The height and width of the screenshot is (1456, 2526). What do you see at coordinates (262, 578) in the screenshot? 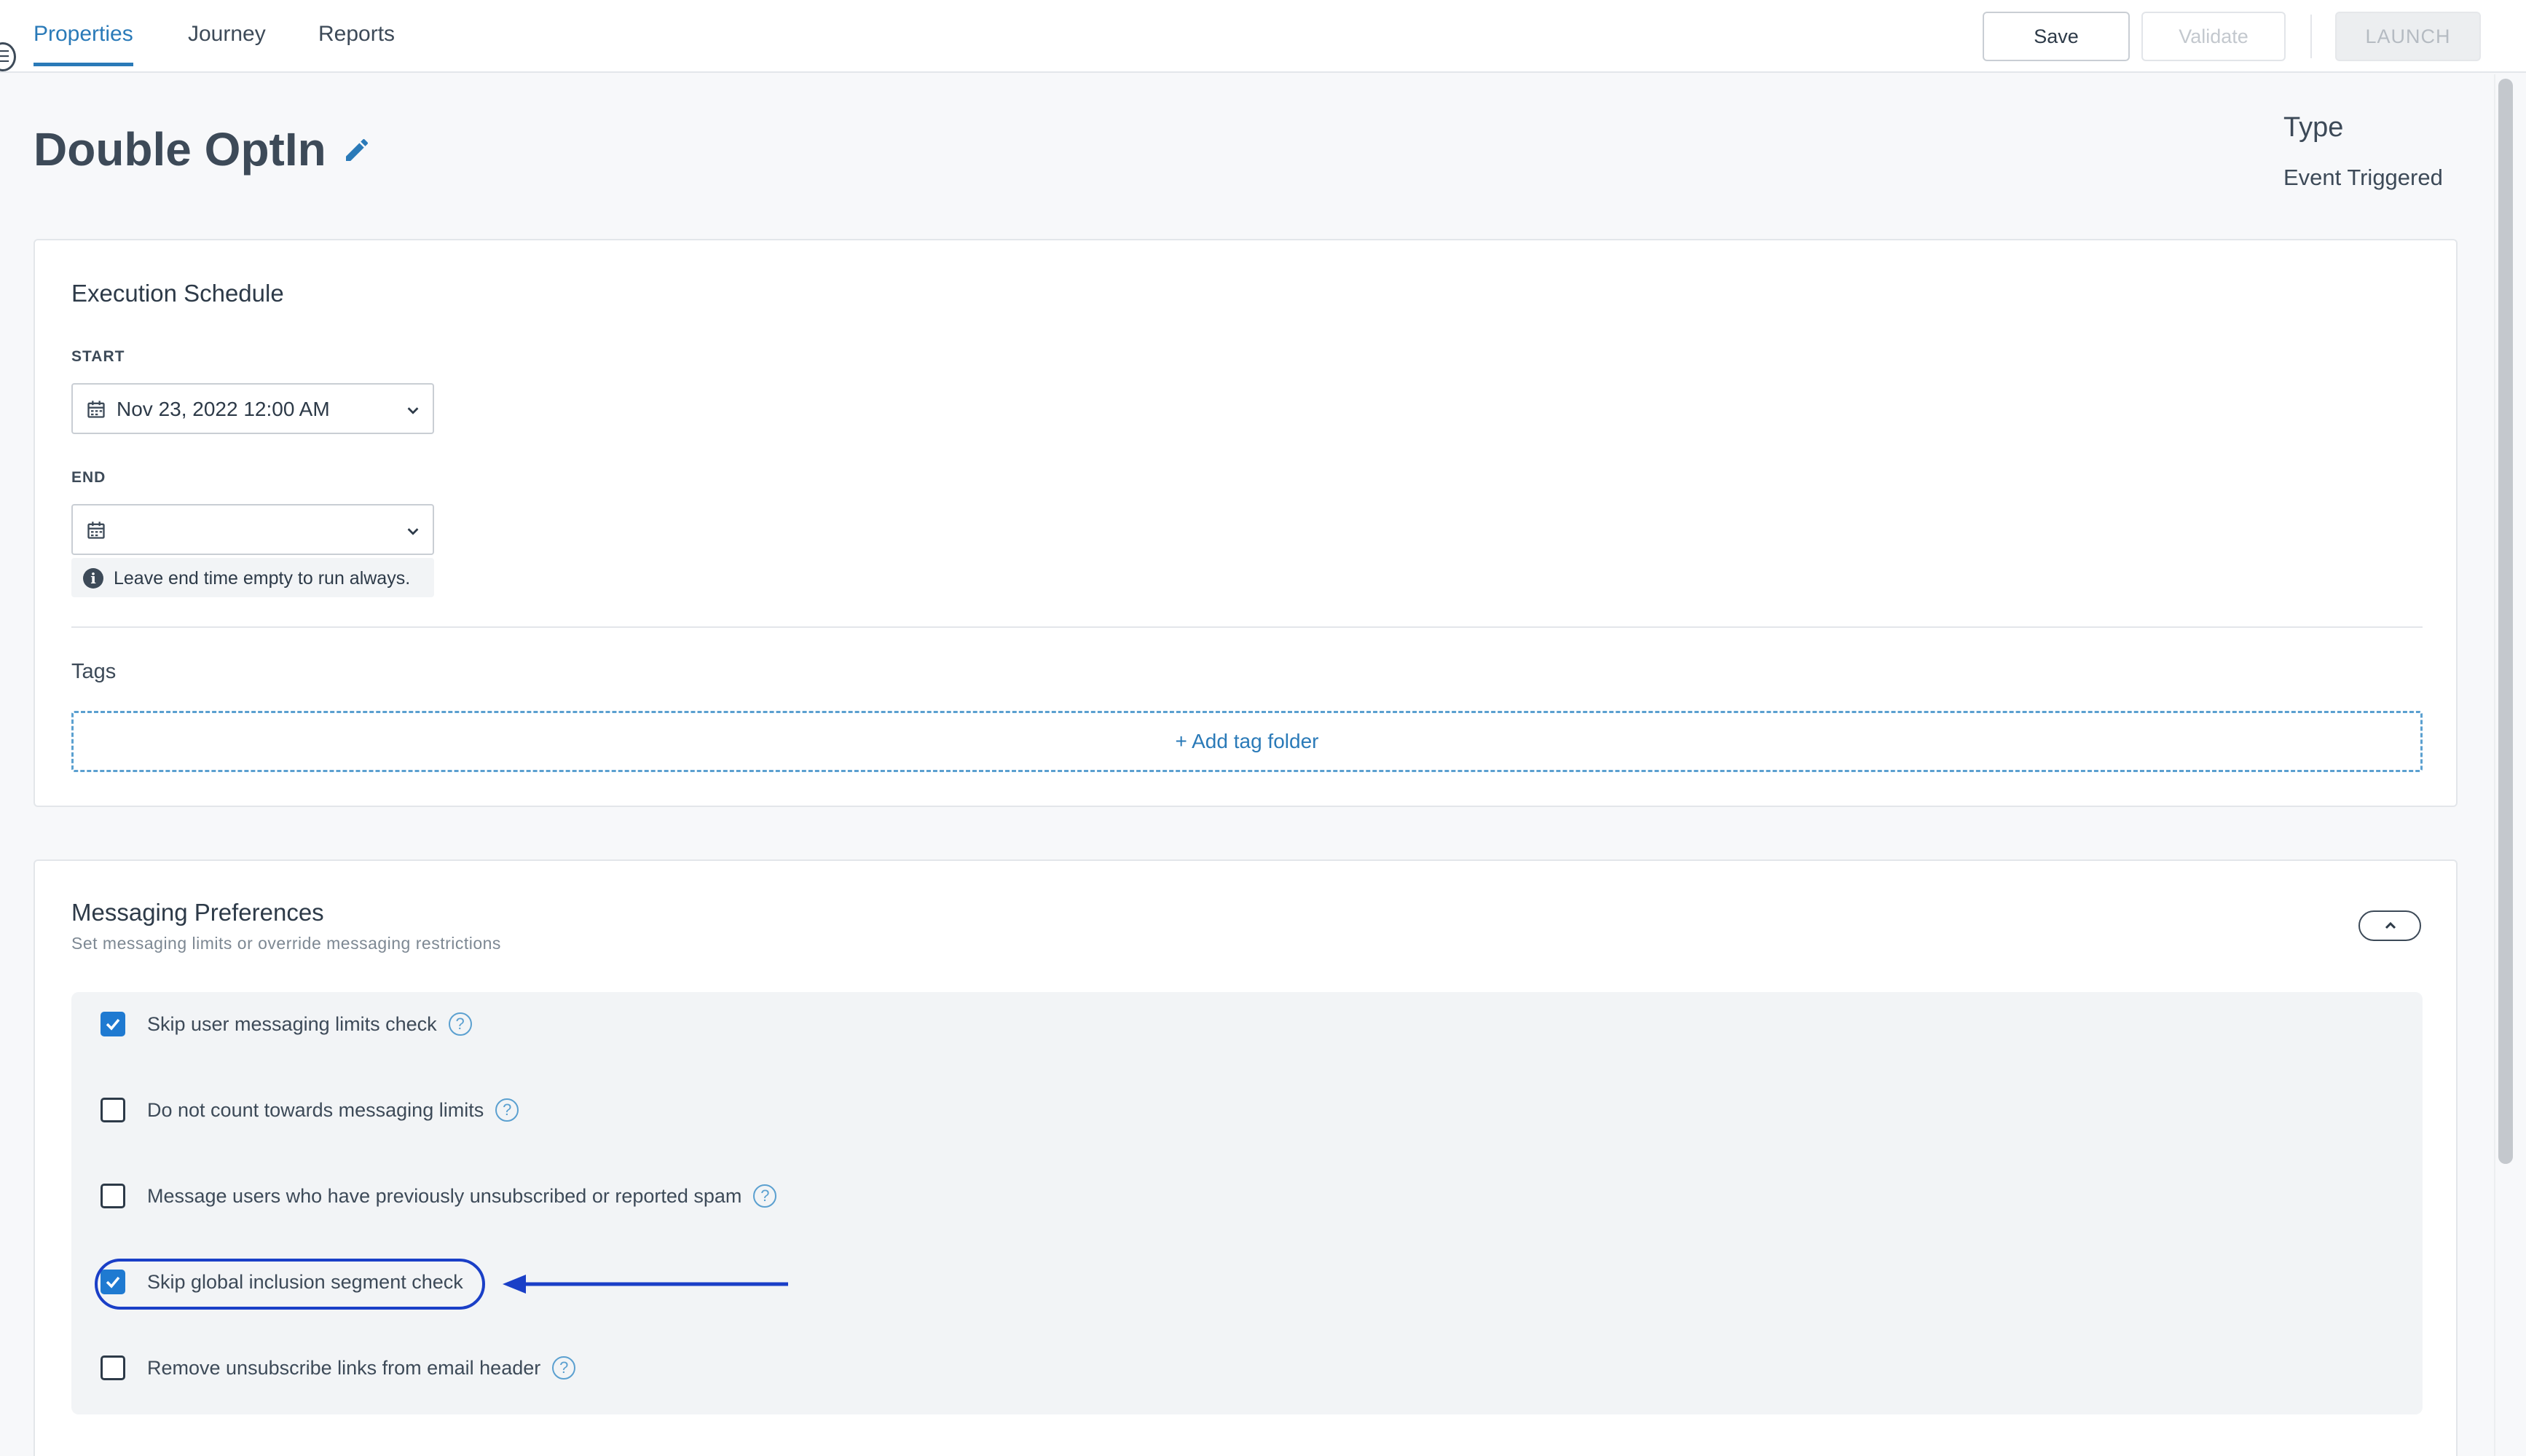
I see `end-time-hint-text: Leave end time empty to run always.` at bounding box center [262, 578].